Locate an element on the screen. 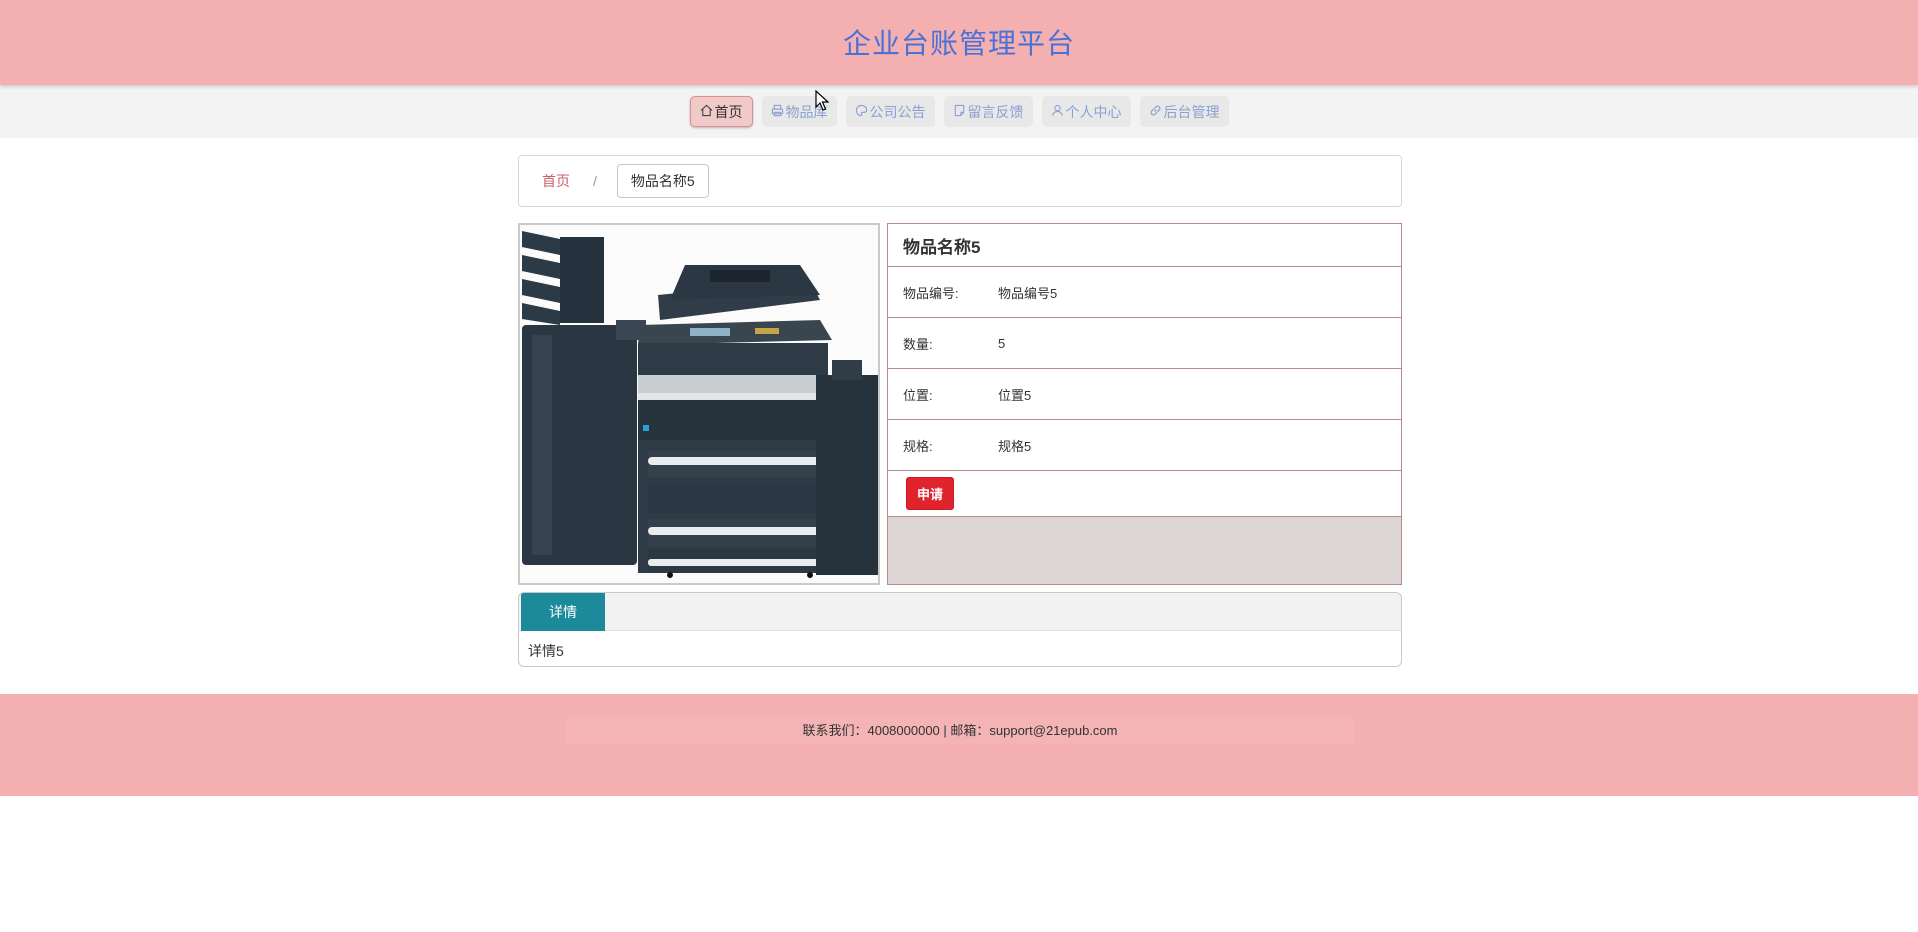  nav-list: 首页 物品库 公司公告 留言反馈 个人中心 后台管理 is located at coordinates (959, 111).